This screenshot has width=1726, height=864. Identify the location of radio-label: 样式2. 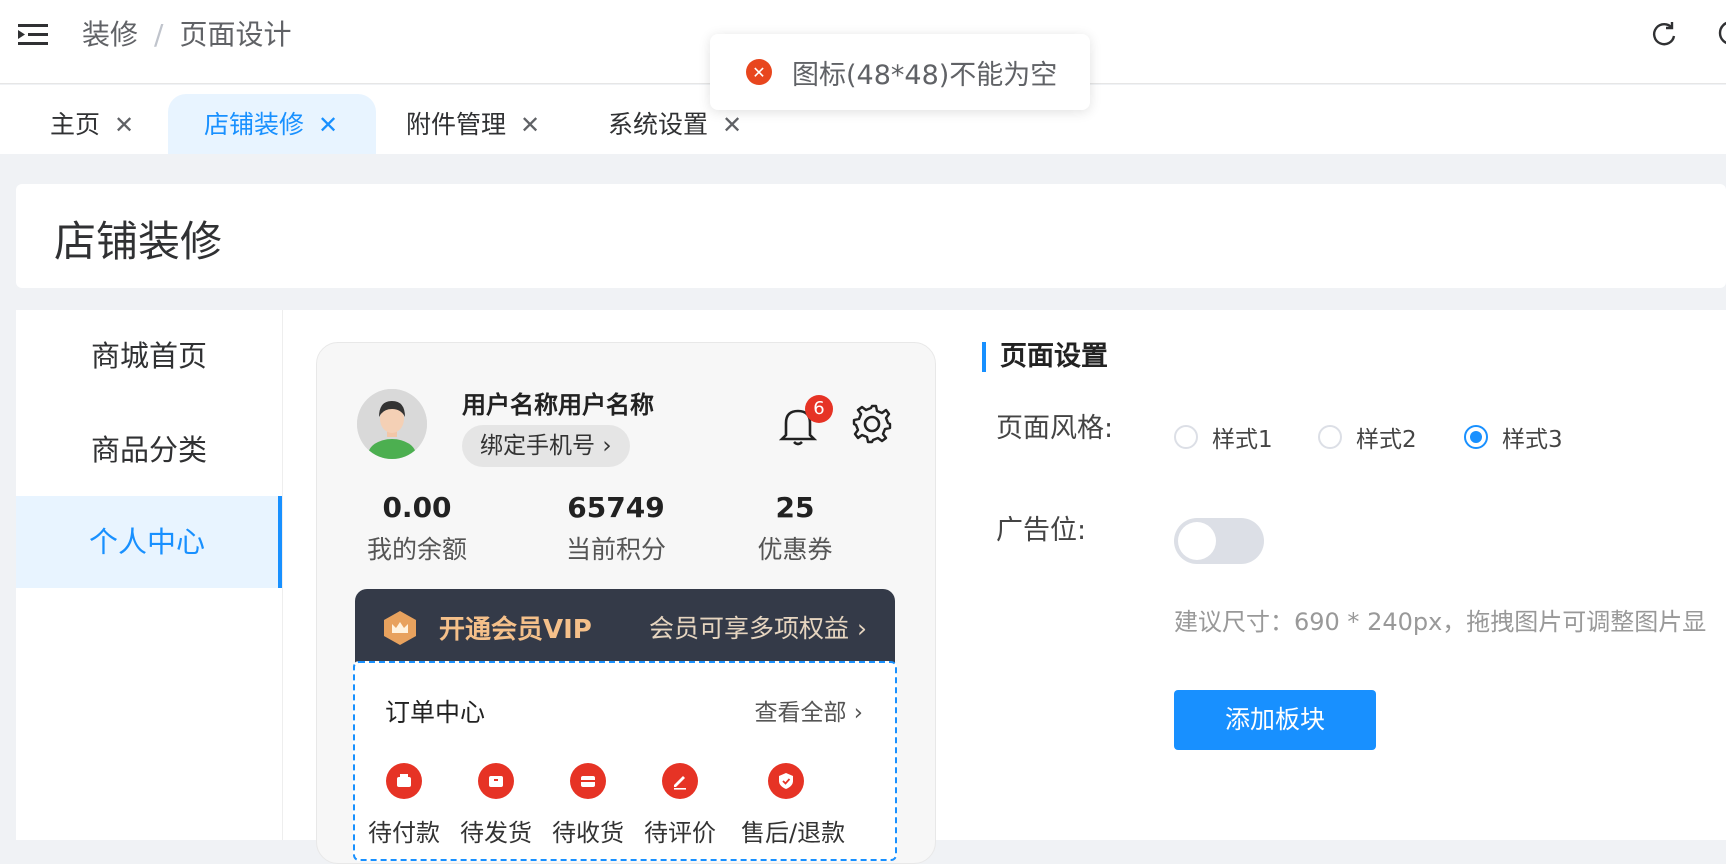
(1386, 440).